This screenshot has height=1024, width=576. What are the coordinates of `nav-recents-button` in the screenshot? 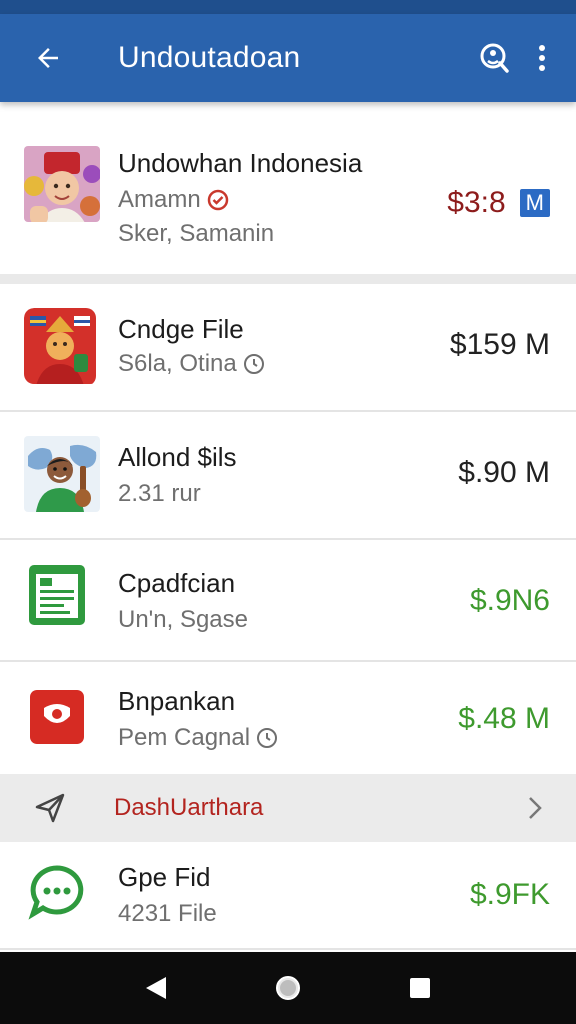 It's located at (420, 988).